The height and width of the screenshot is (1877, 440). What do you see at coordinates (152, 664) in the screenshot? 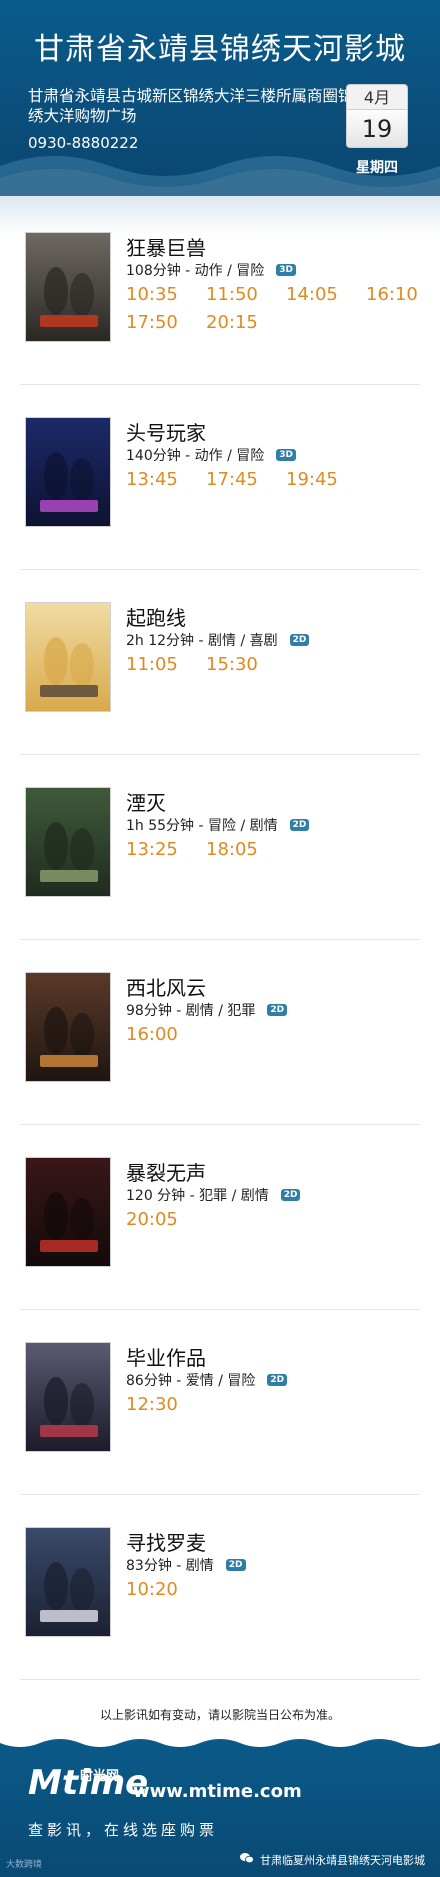
I see `showtime: 11:05` at bounding box center [152, 664].